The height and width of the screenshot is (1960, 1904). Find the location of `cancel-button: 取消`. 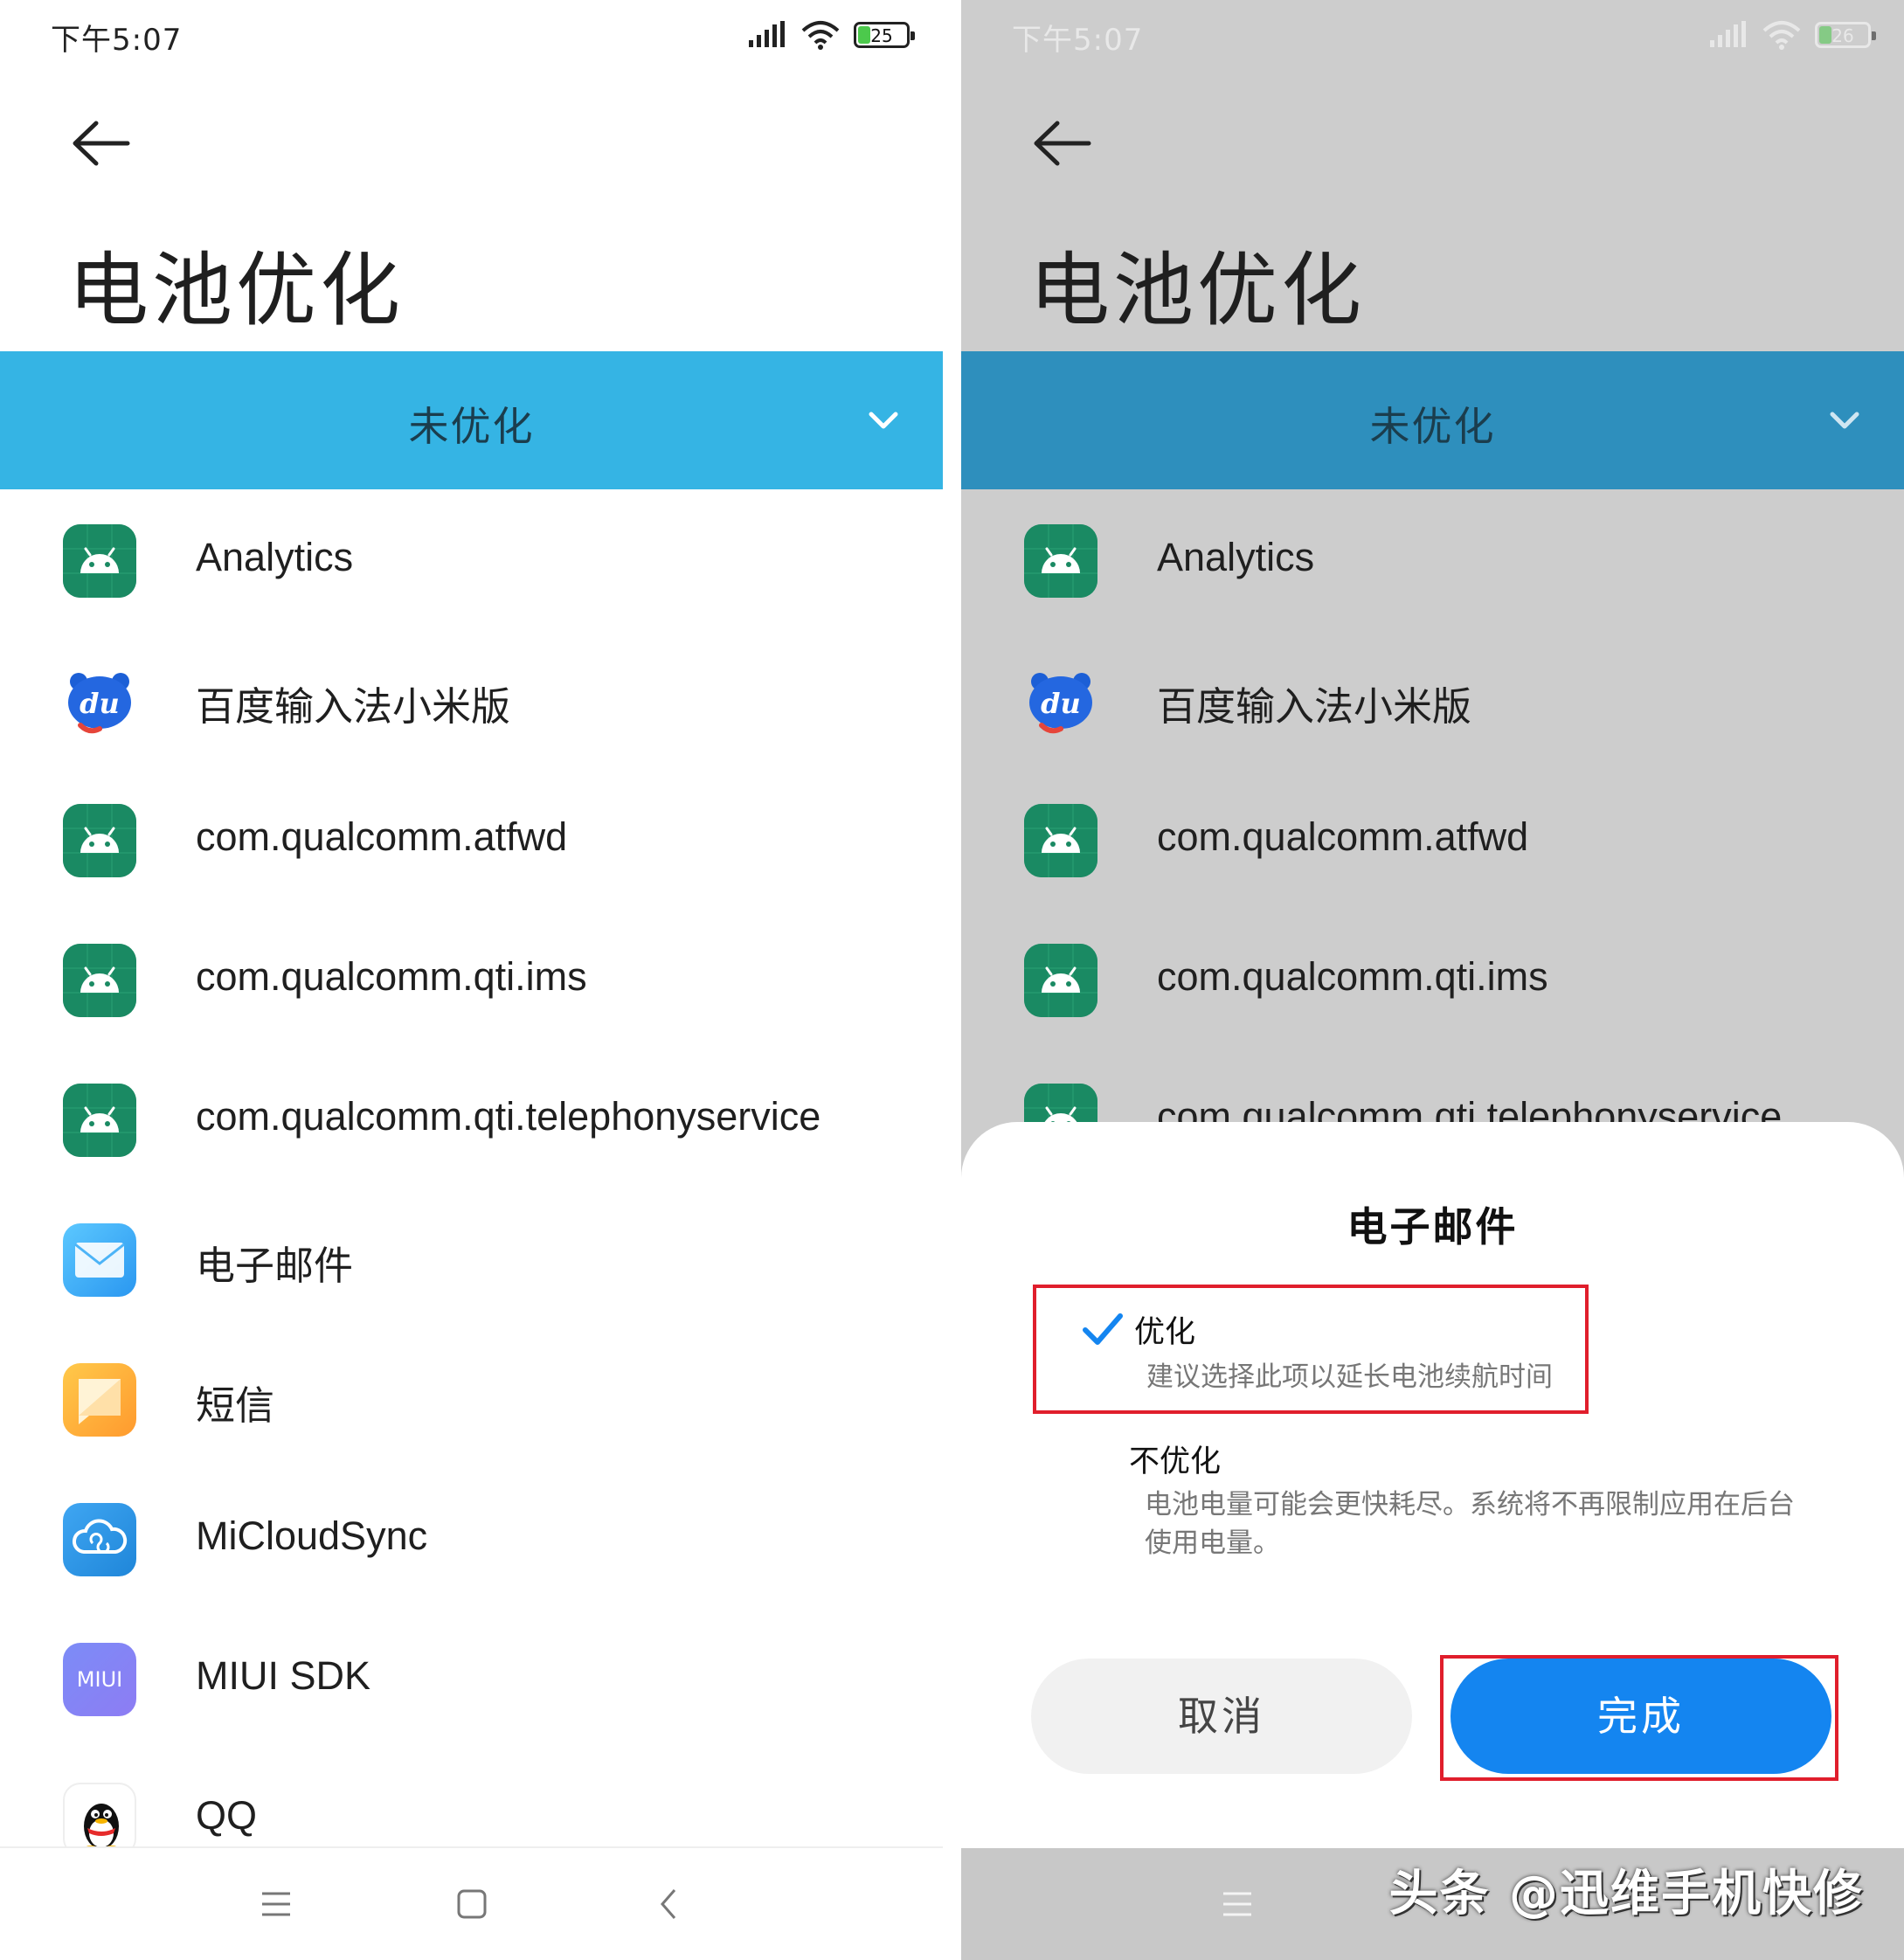

cancel-button: 取消 is located at coordinates (1221, 1716).